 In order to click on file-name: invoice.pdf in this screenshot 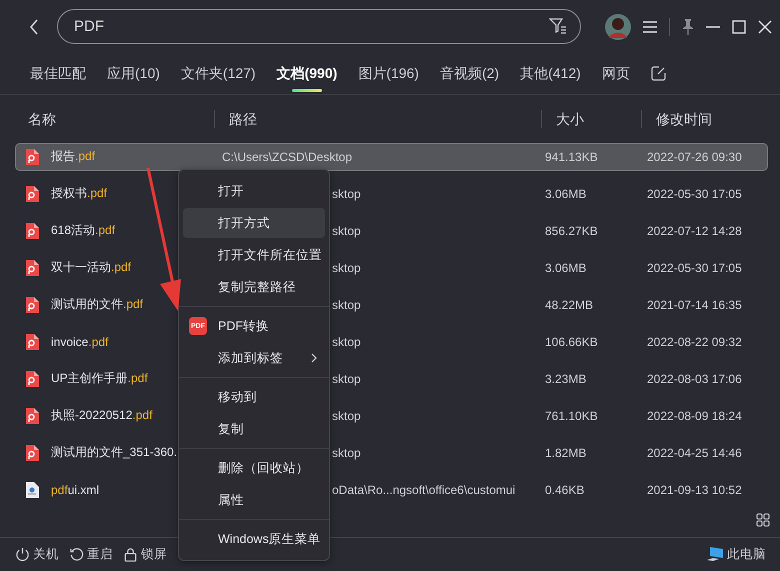, I will do `click(79, 341)`.